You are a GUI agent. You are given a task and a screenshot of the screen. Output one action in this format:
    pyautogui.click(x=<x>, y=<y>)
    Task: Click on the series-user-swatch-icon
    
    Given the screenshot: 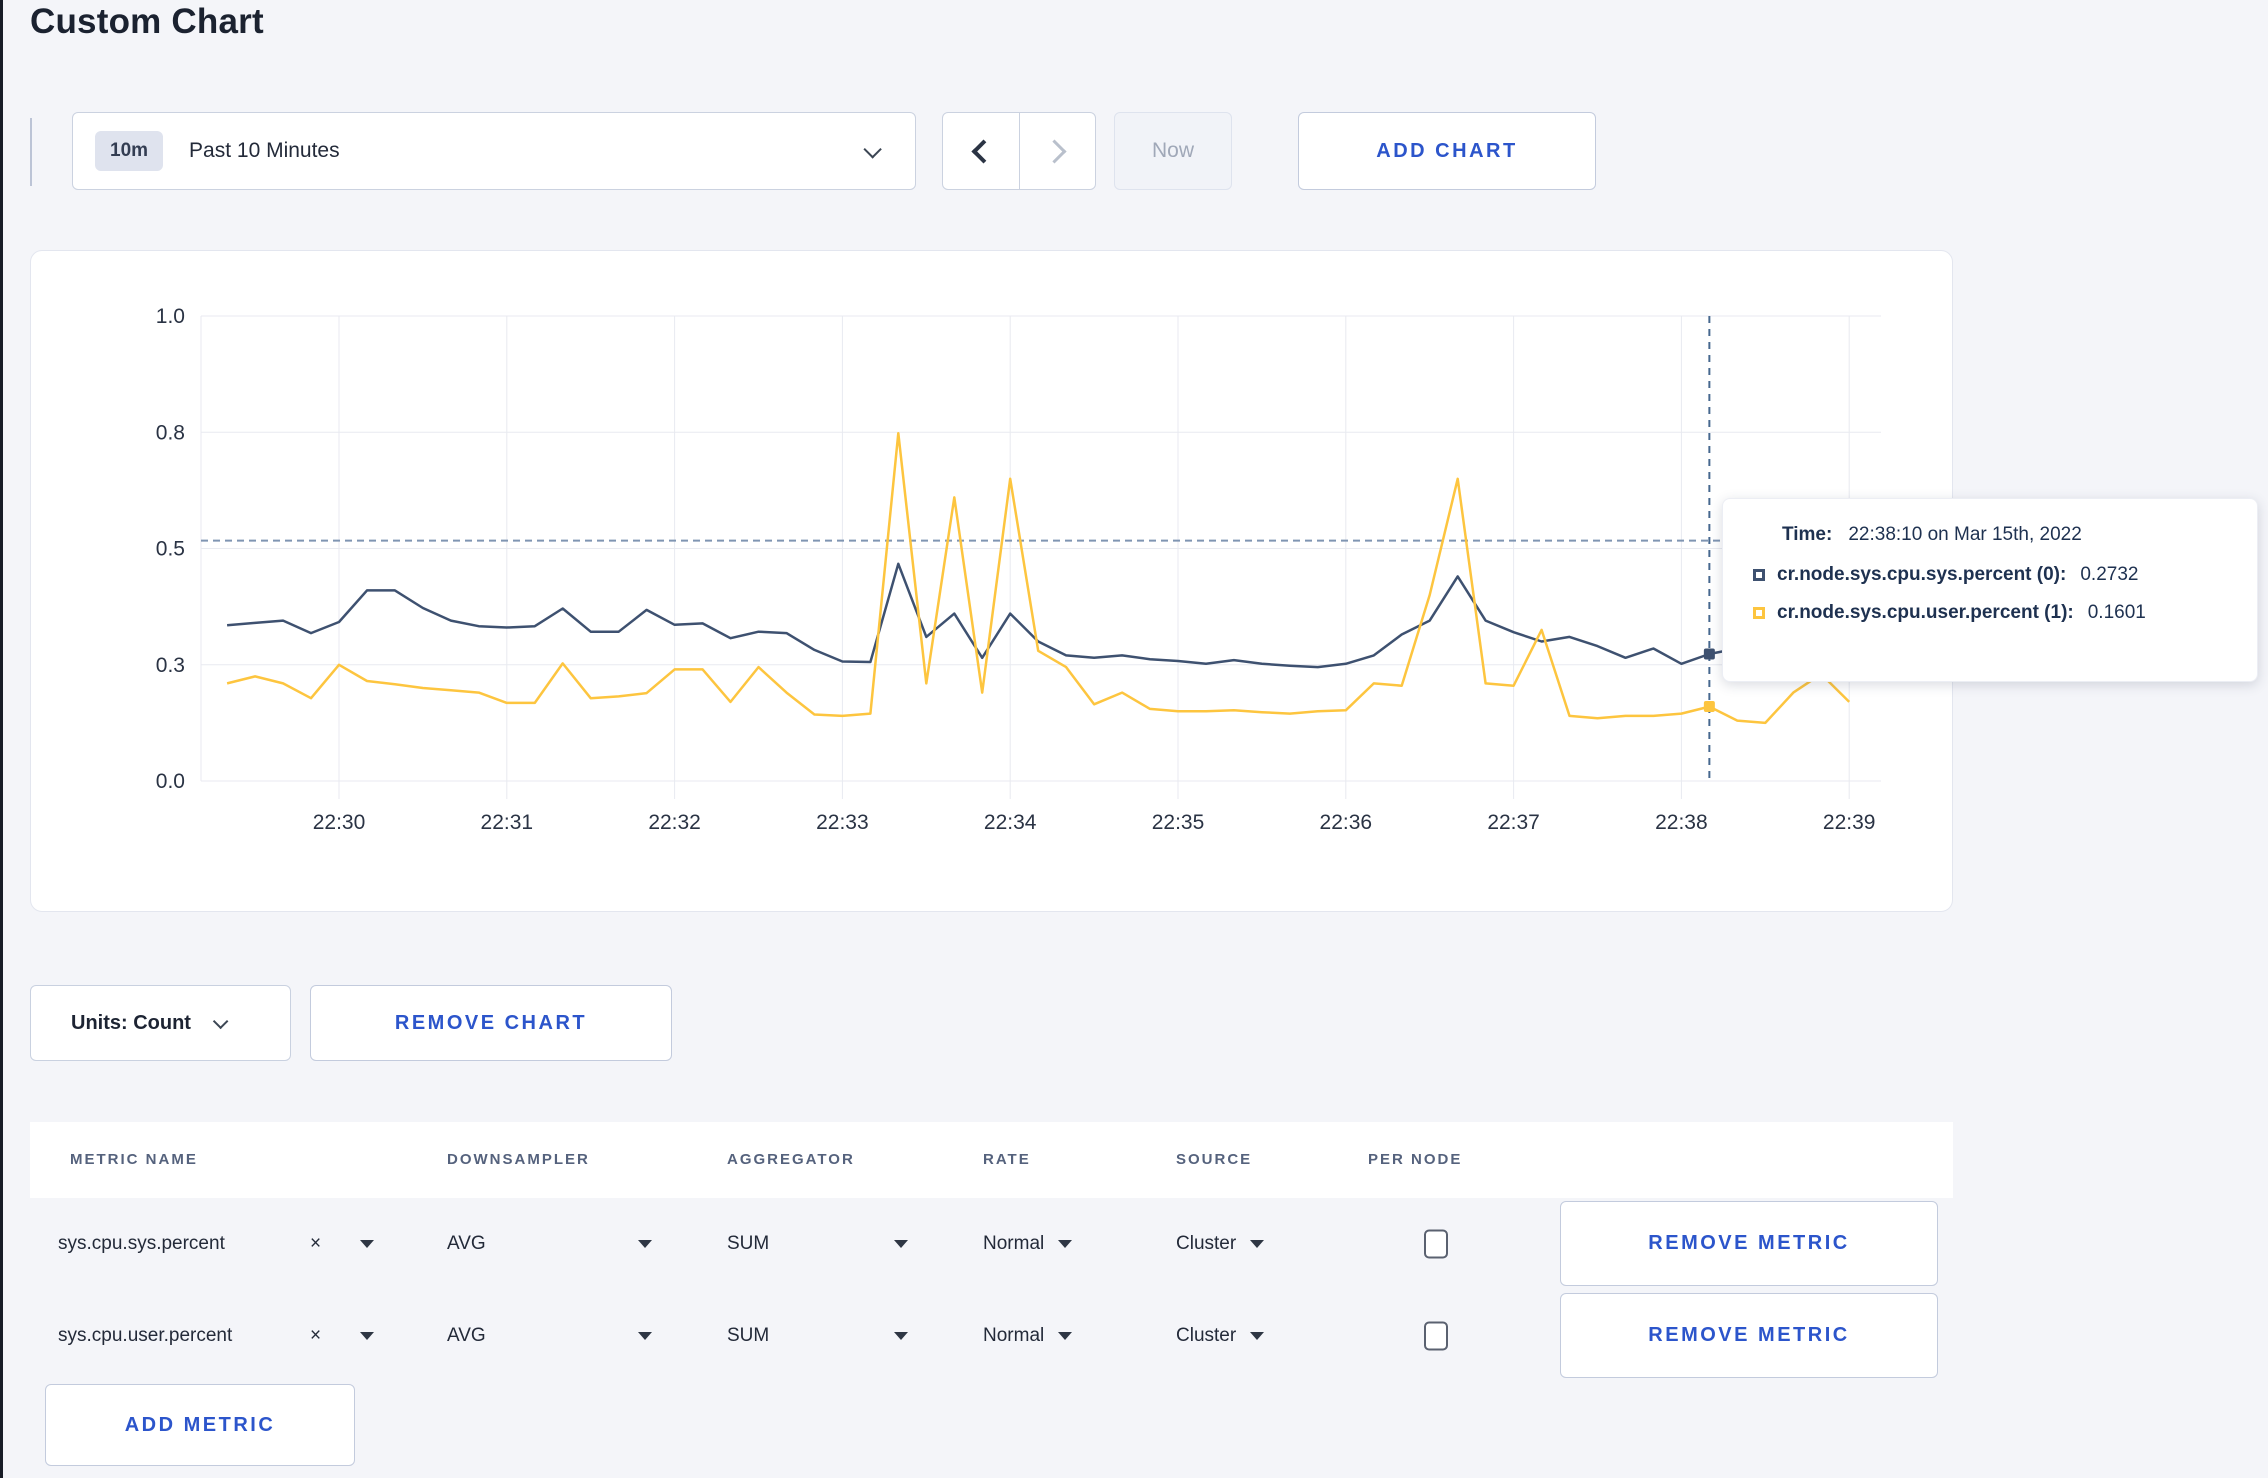 What is the action you would take?
    pyautogui.click(x=1759, y=613)
    